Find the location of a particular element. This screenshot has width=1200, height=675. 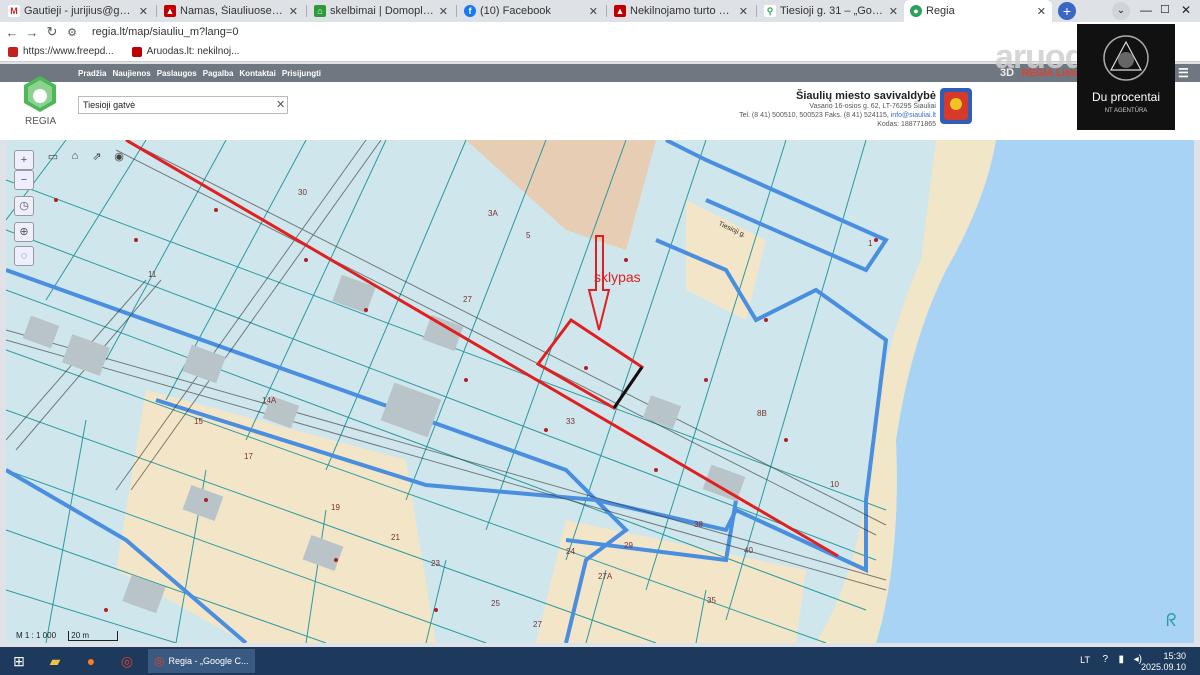

tab-aruodas-house: ▲ Namas, Šiauliuose Centre Vytaut ✕ is located at coordinates (231, 11).